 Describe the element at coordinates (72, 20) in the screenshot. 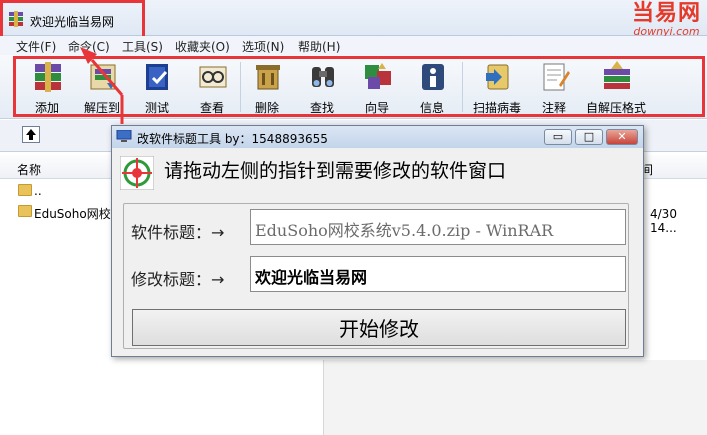

I see `title-highlight-box` at that location.